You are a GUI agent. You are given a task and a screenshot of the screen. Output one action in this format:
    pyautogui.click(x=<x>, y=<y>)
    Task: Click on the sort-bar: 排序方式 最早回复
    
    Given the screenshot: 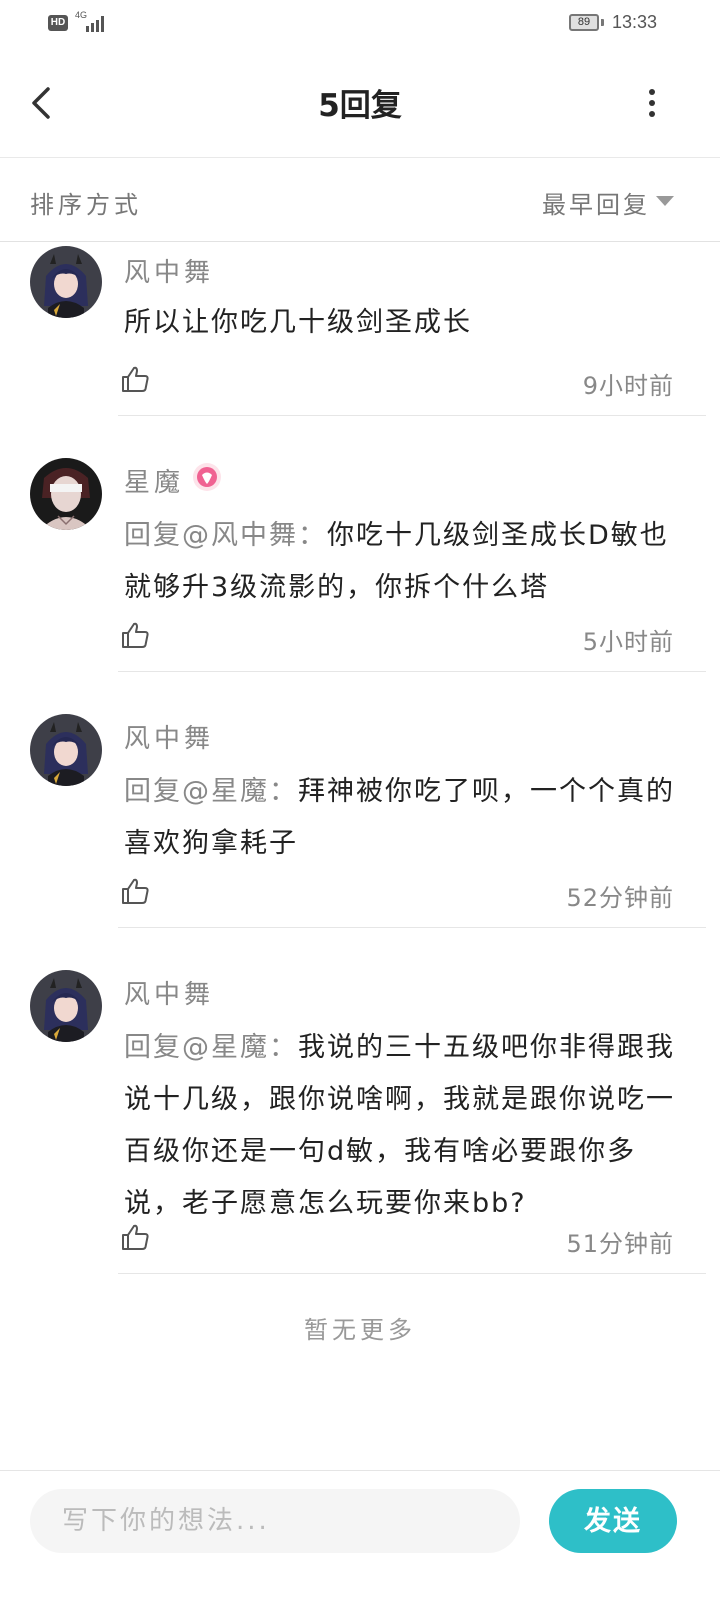 What is the action you would take?
    pyautogui.click(x=360, y=200)
    